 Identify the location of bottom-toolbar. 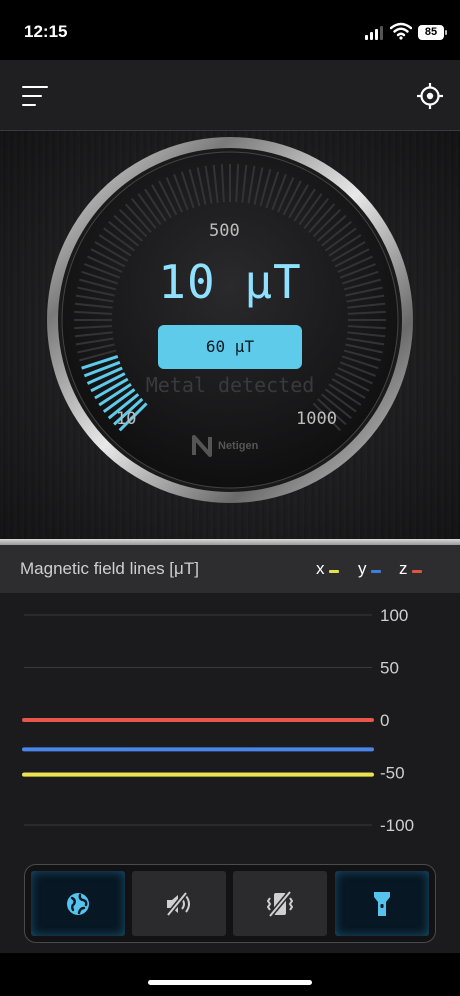
(230, 903).